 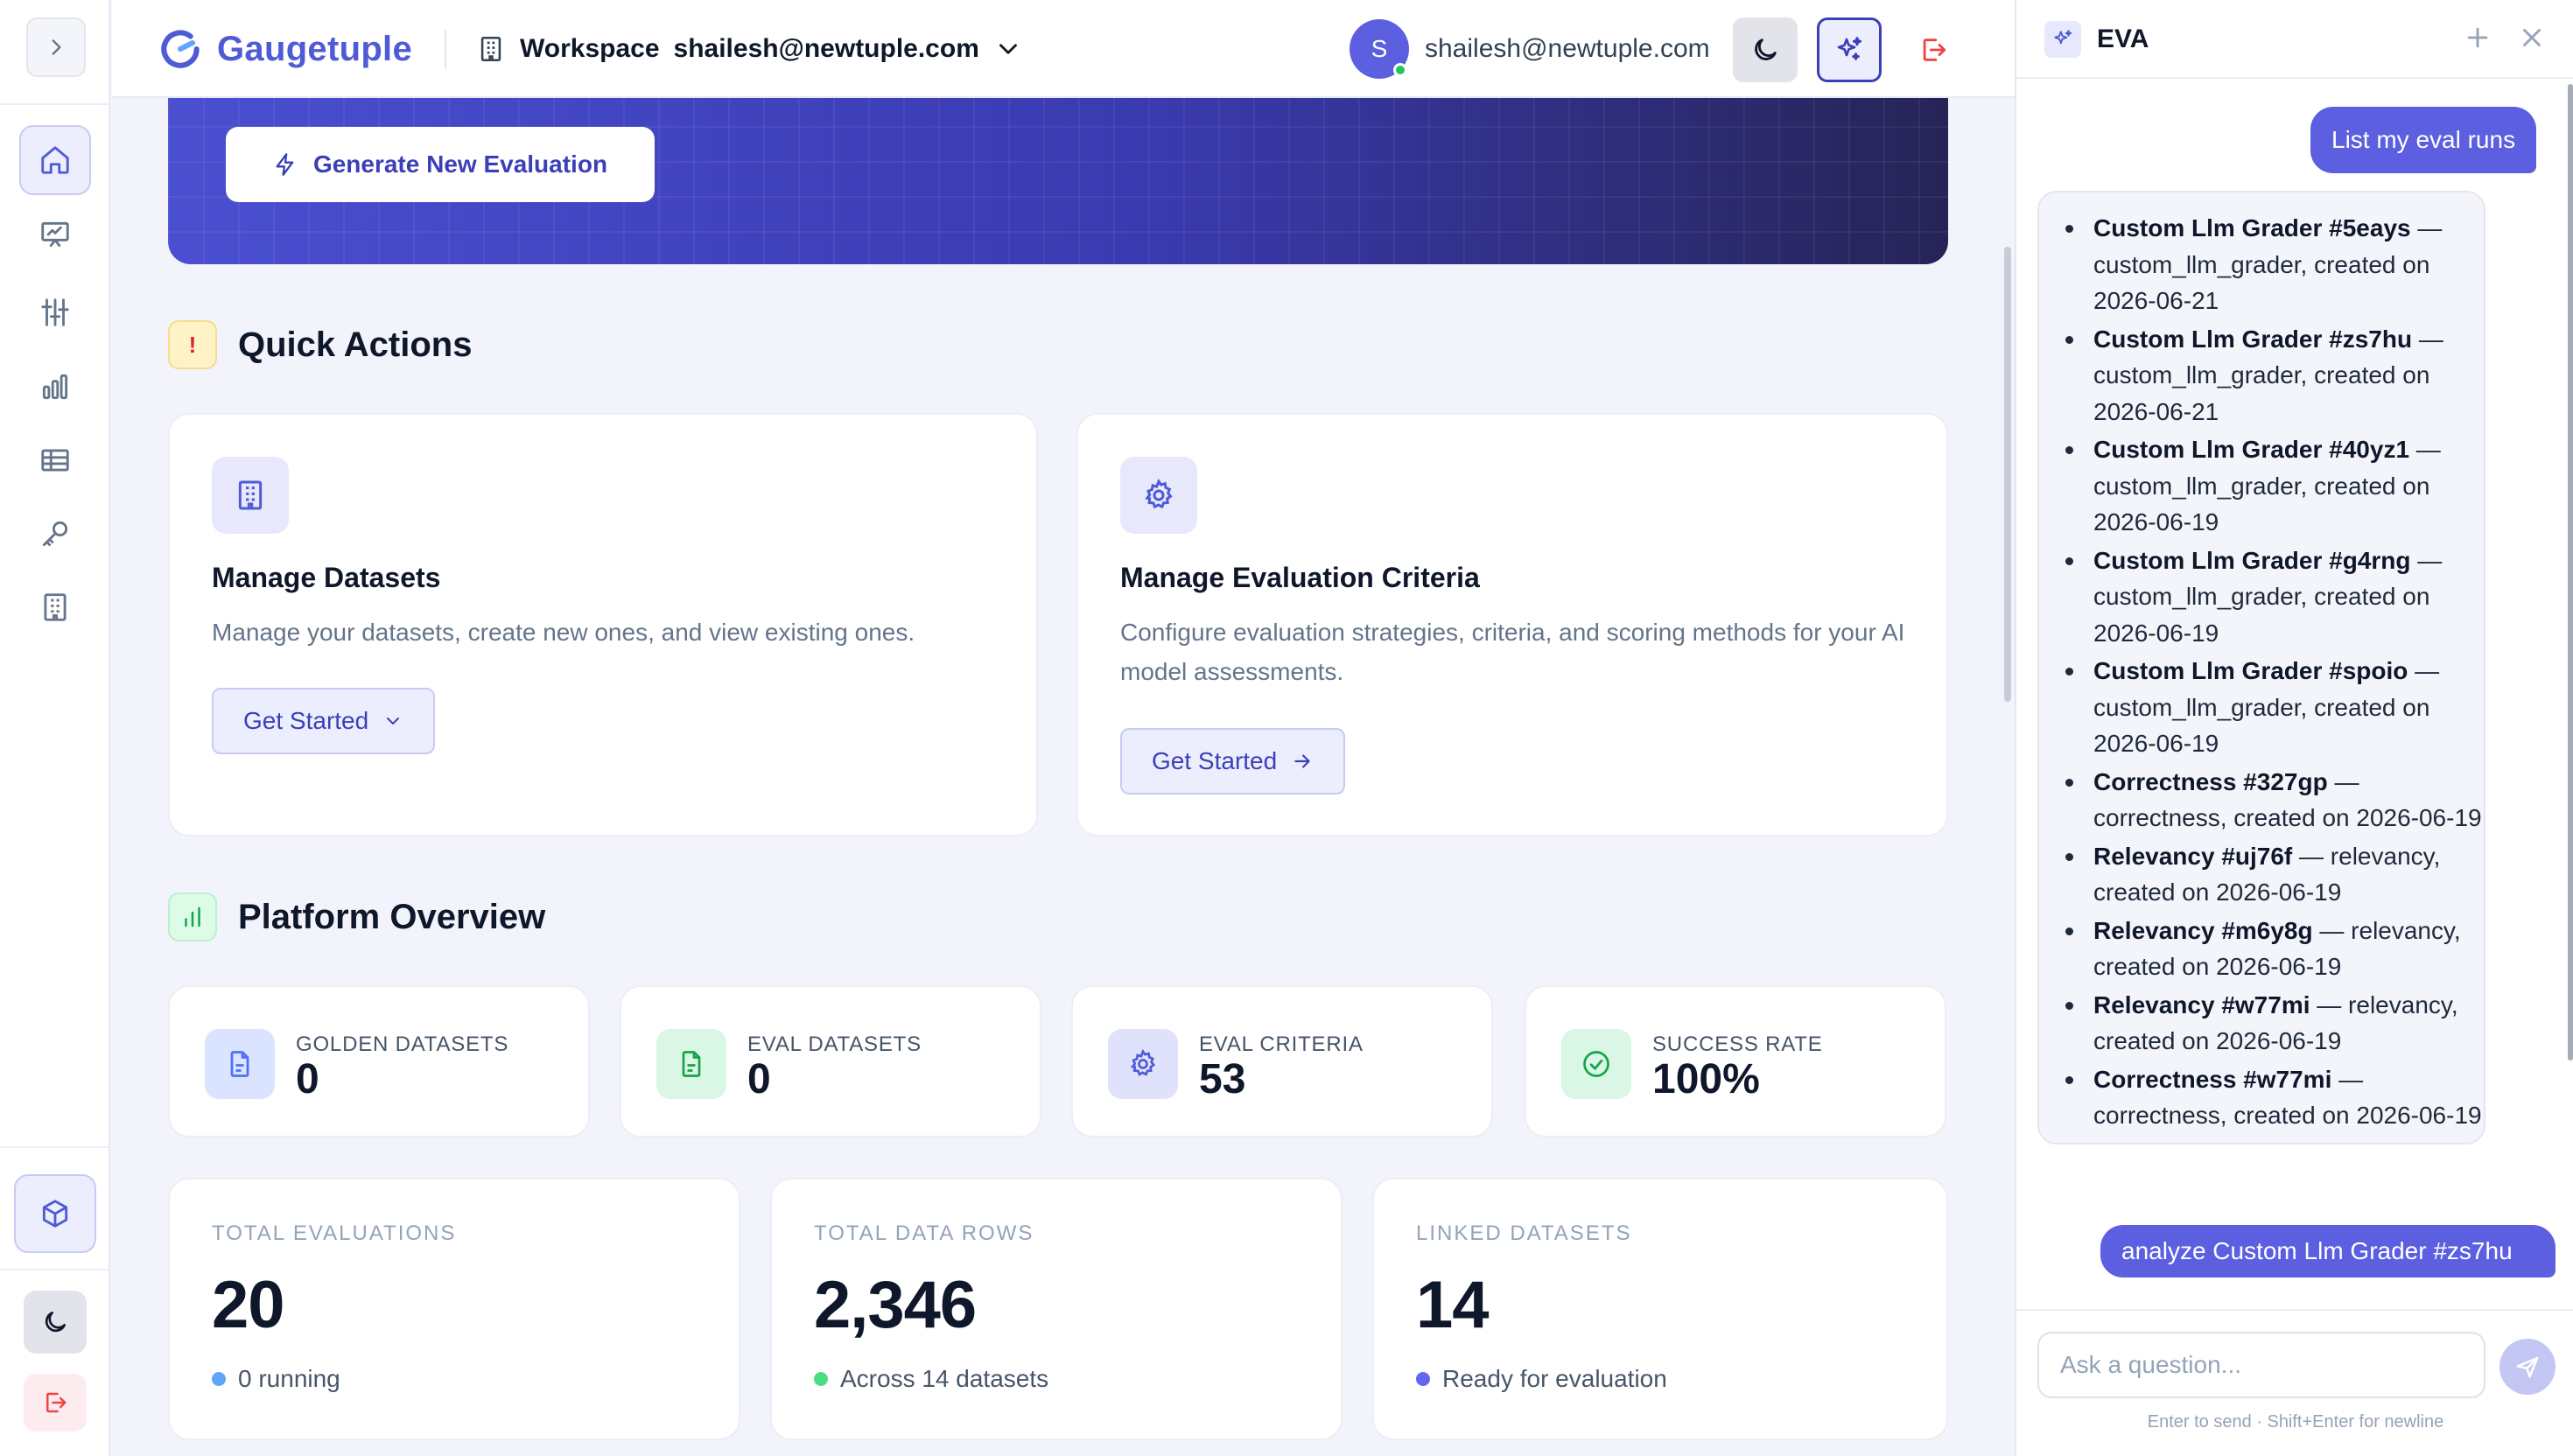 I want to click on send-button, so click(x=2527, y=1367).